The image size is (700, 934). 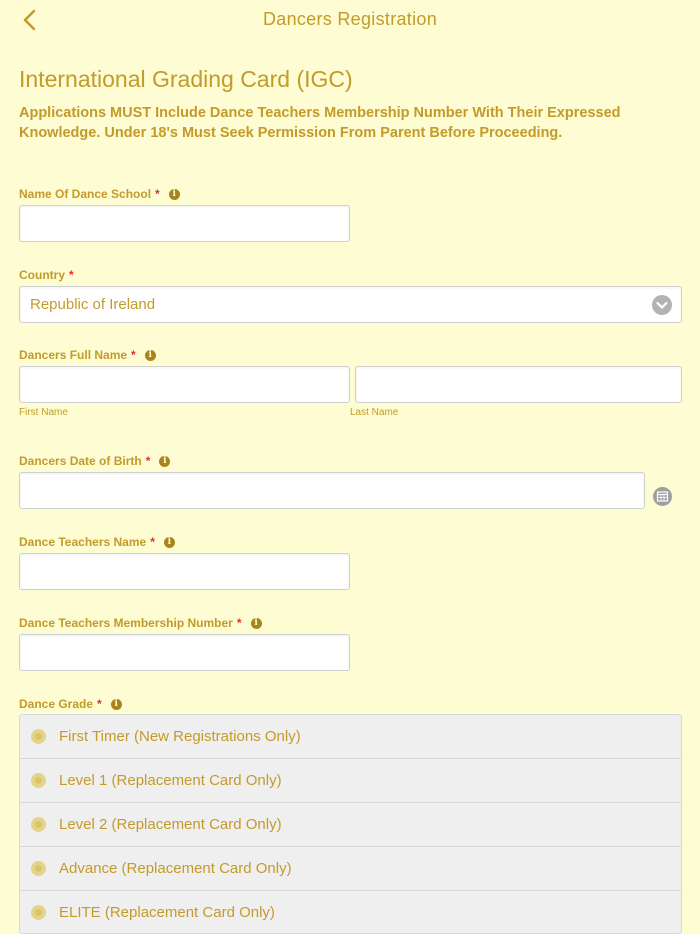 What do you see at coordinates (184, 223) in the screenshot?
I see `school-input` at bounding box center [184, 223].